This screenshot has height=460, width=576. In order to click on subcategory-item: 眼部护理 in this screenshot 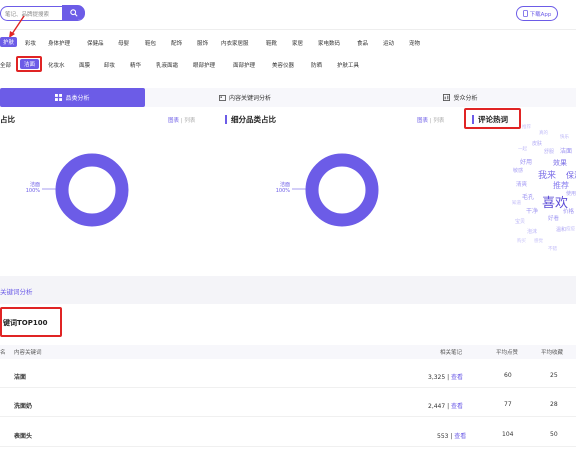, I will do `click(204, 65)`.